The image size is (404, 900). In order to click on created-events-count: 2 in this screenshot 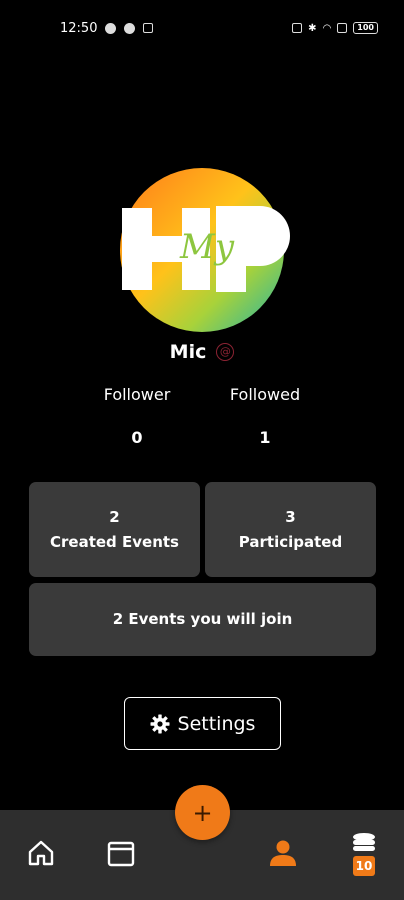, I will do `click(114, 516)`.